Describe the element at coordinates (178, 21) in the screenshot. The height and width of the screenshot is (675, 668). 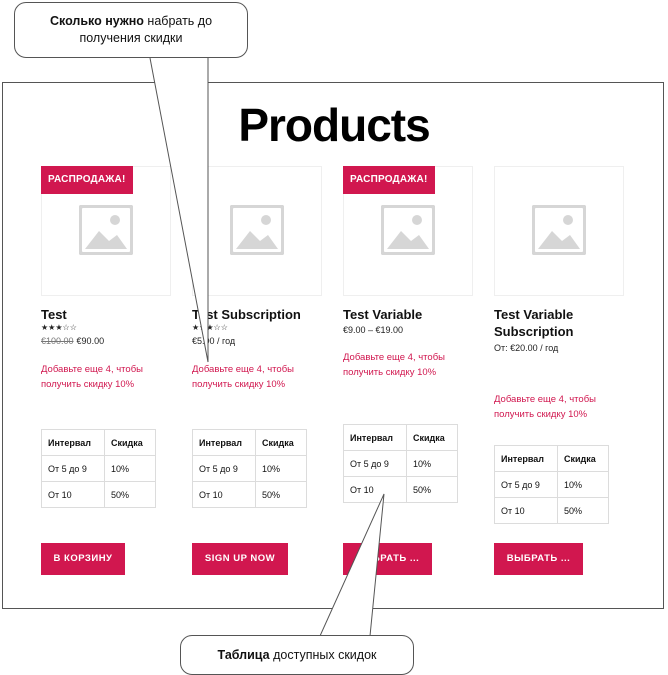
I see `callout-text: набрать до` at that location.